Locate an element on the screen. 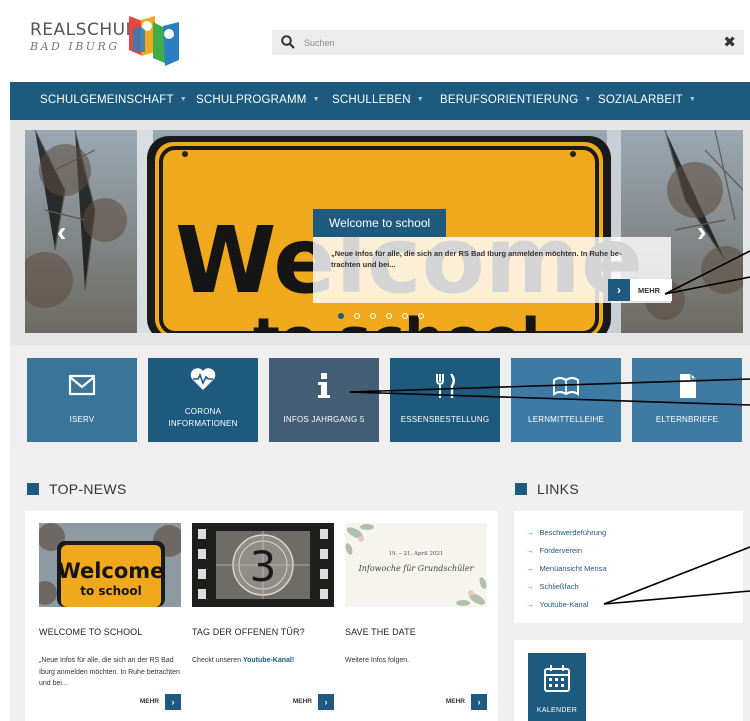  sign-text-to-school: to school is located at coordinates (396, 320).